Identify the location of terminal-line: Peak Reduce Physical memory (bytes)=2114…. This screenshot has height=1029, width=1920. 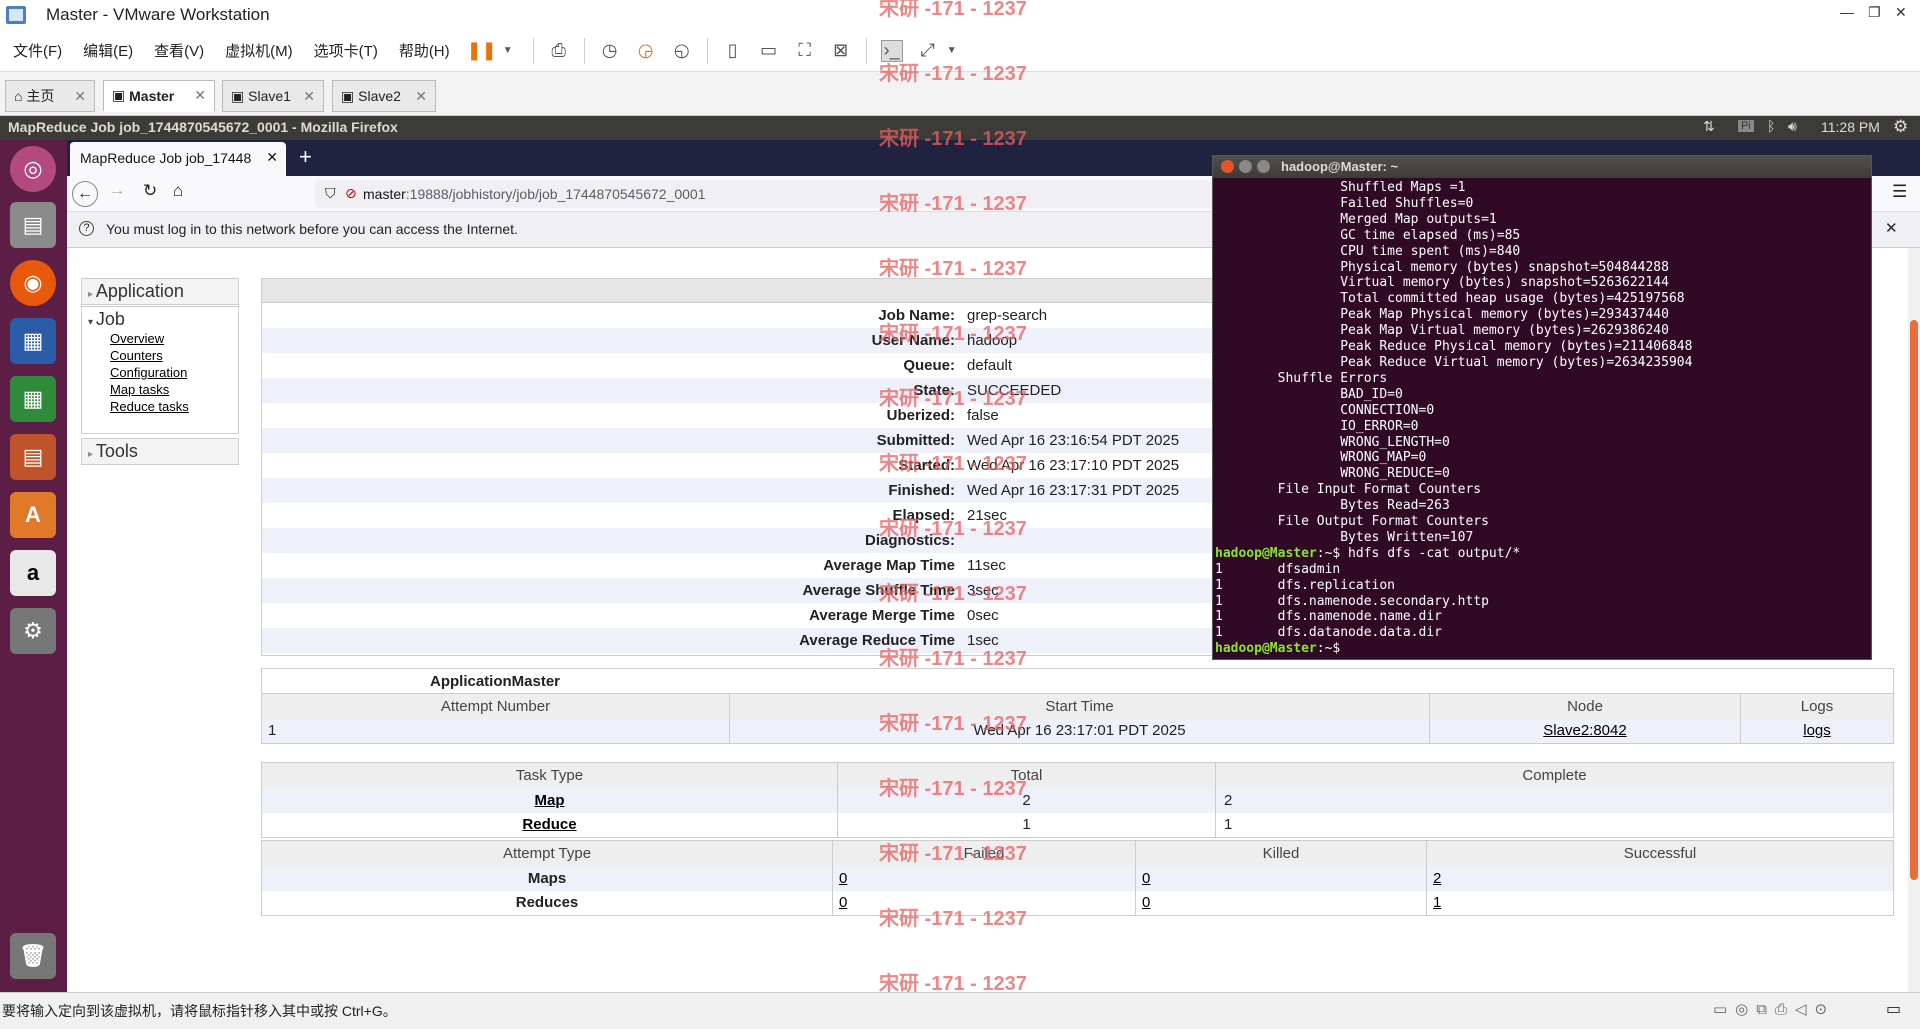
(1454, 347).